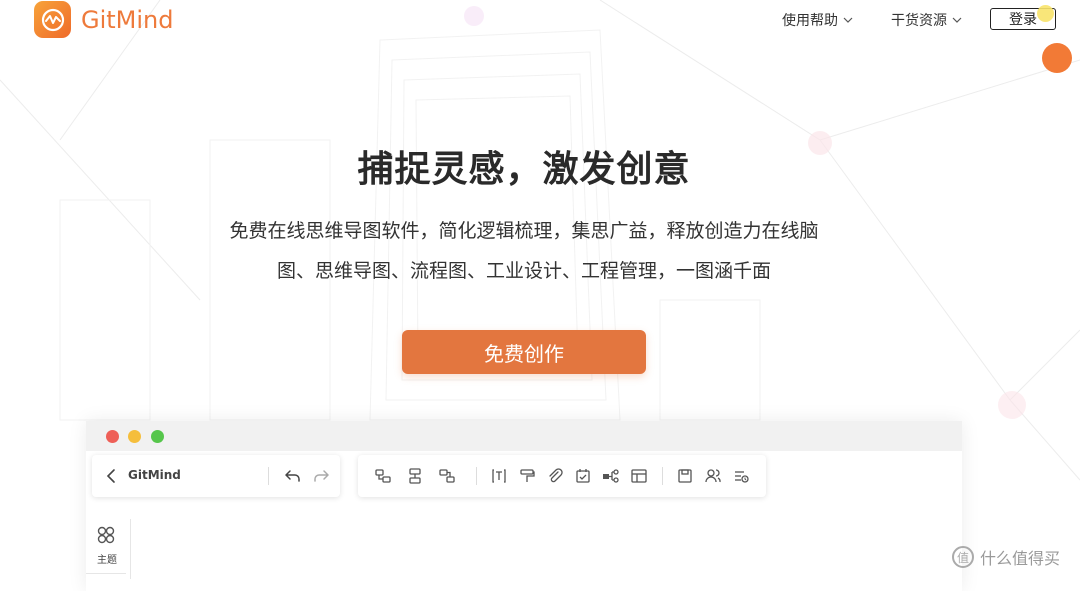 This screenshot has height=591, width=1080. What do you see at coordinates (134, 436) in the screenshot?
I see `minimize-window-dot` at bounding box center [134, 436].